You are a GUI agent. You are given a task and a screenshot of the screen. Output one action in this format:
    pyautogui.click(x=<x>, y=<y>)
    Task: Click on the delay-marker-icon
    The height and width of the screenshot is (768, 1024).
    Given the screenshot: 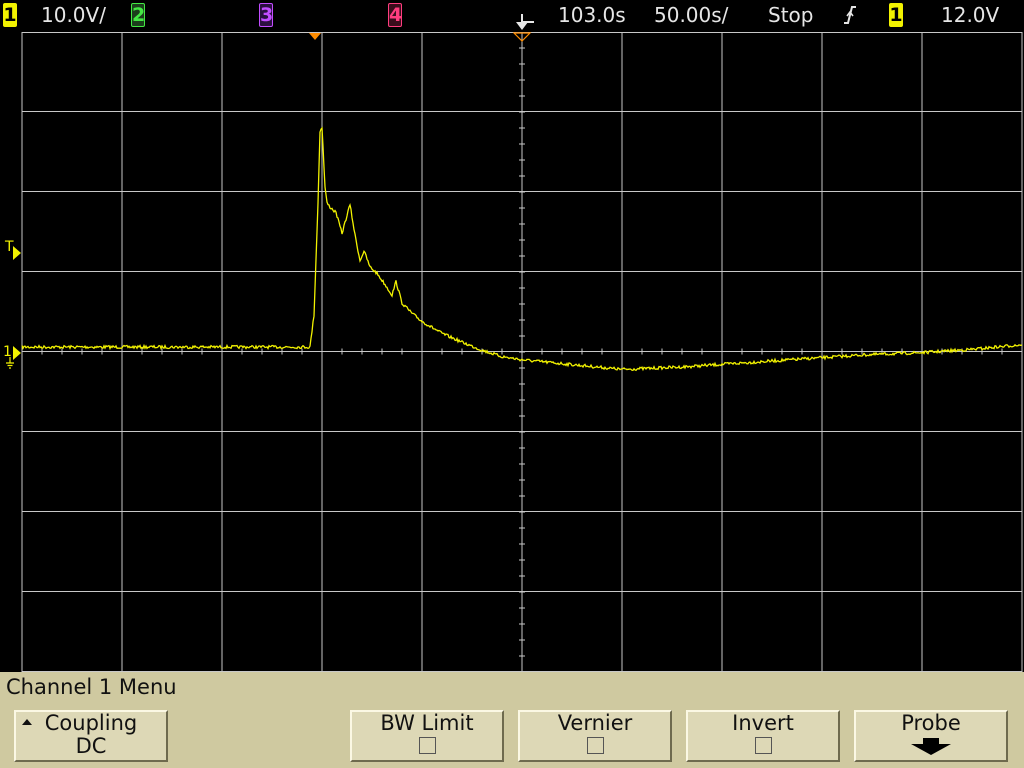 What is the action you would take?
    pyautogui.click(x=525, y=22)
    